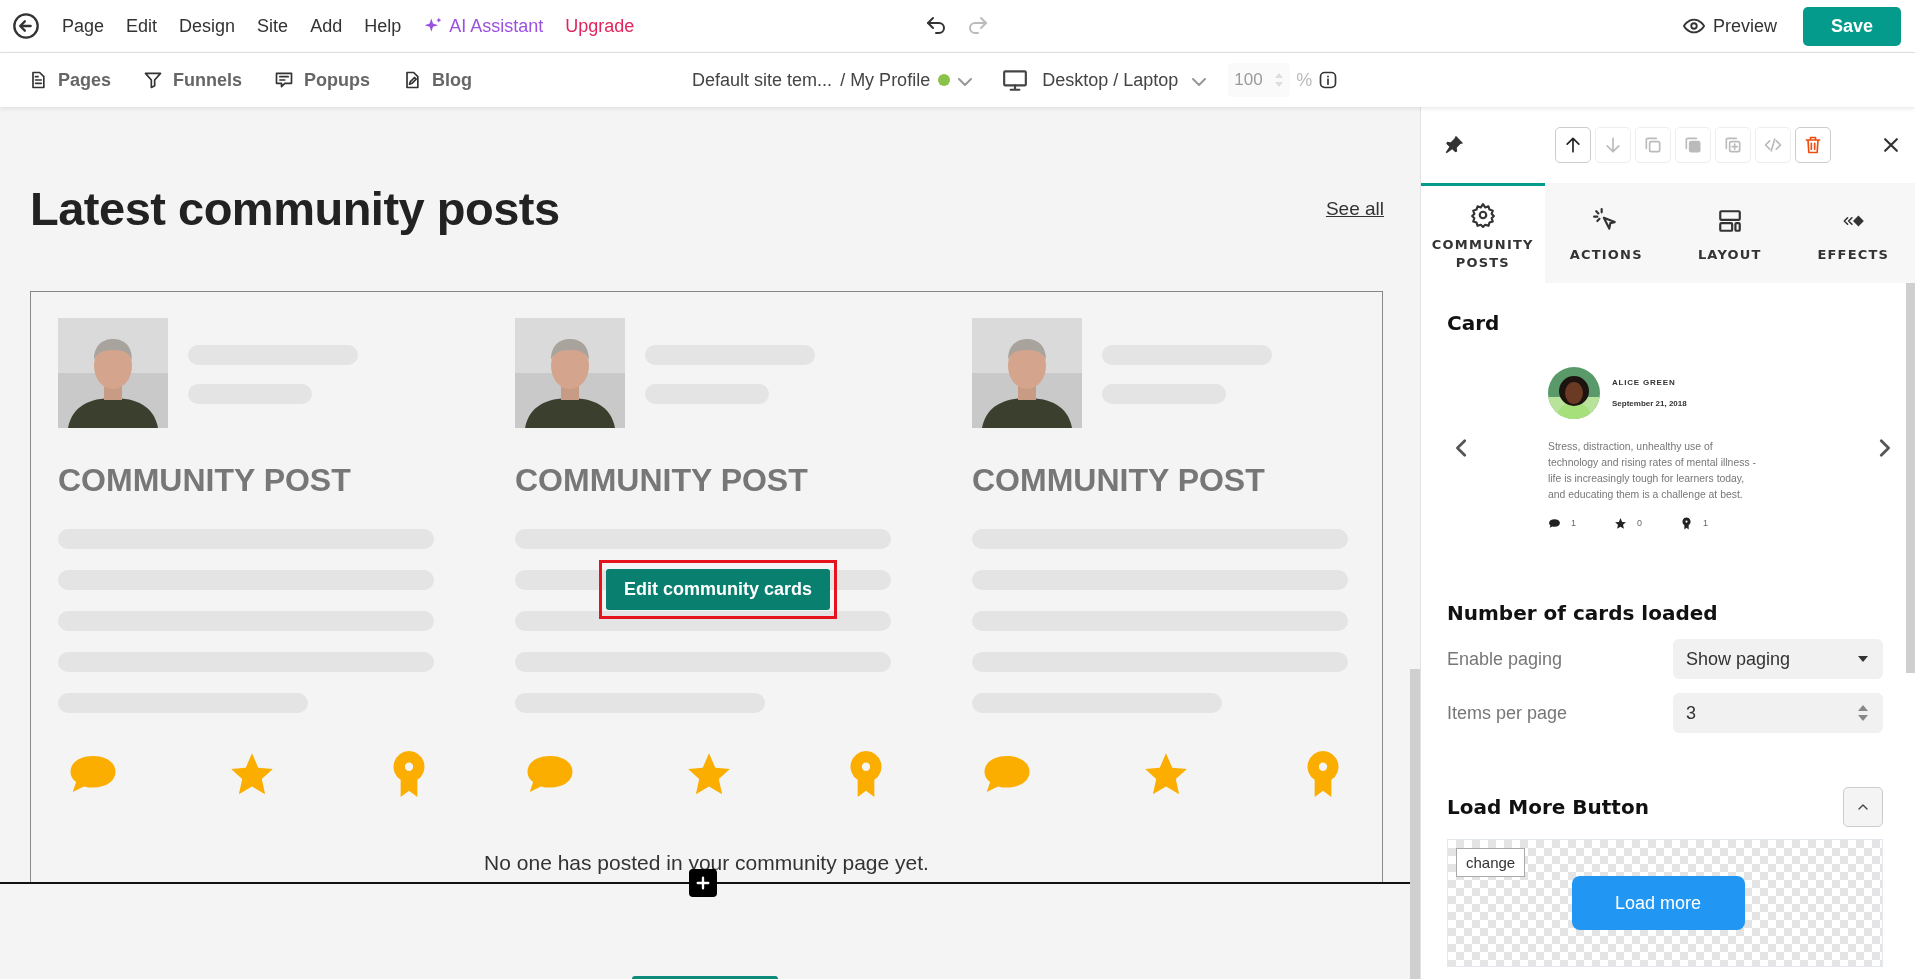 The width and height of the screenshot is (1915, 979). Describe the element at coordinates (1304, 80) in the screenshot. I see `percent-label: %` at that location.